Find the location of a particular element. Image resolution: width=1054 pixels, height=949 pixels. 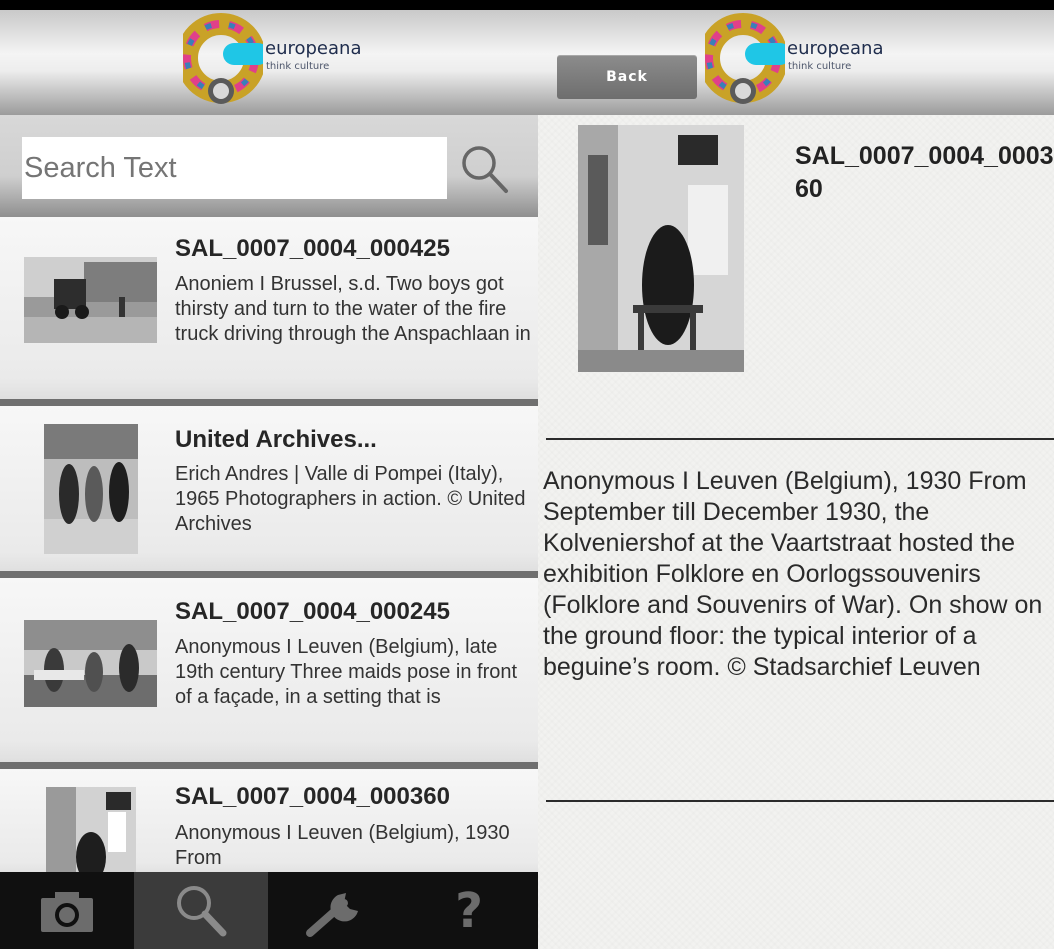

camera-icon is located at coordinates (67, 911).